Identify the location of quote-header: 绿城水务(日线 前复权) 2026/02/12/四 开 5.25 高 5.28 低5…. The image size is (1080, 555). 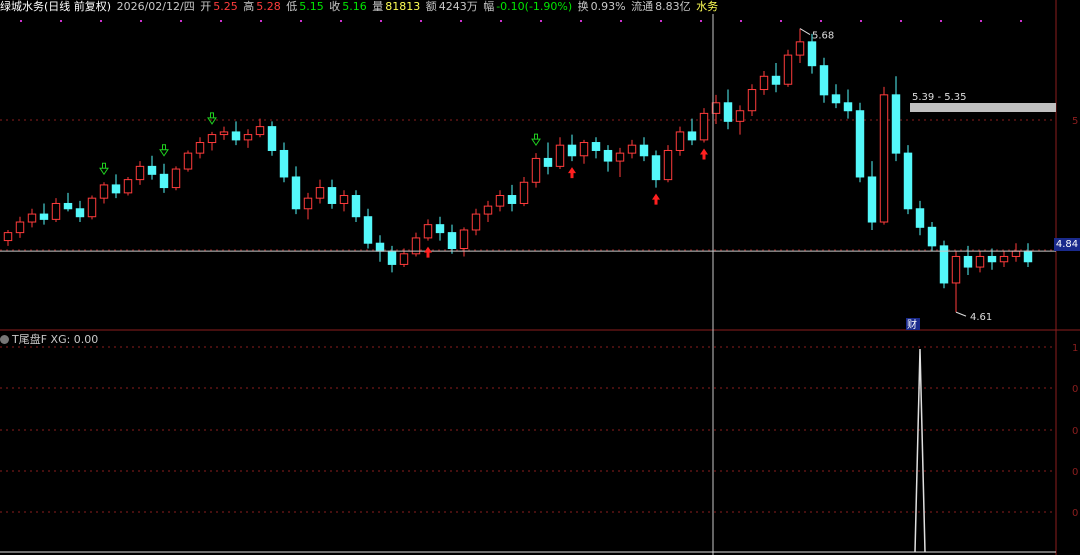
(360, 7).